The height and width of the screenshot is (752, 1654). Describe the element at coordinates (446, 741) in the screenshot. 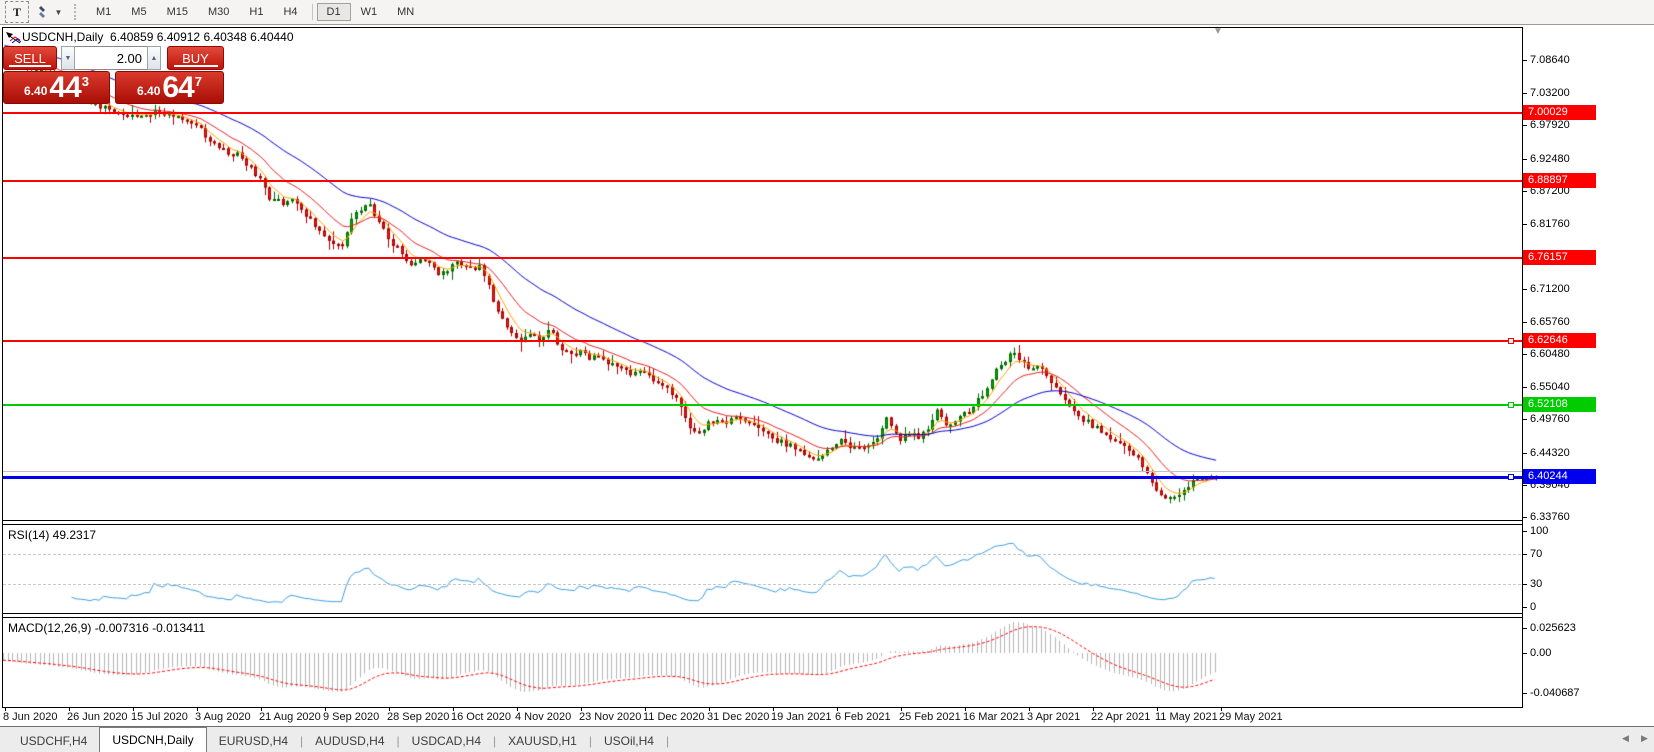

I see `chart-tab-usdcad: USDCAD,H4` at that location.